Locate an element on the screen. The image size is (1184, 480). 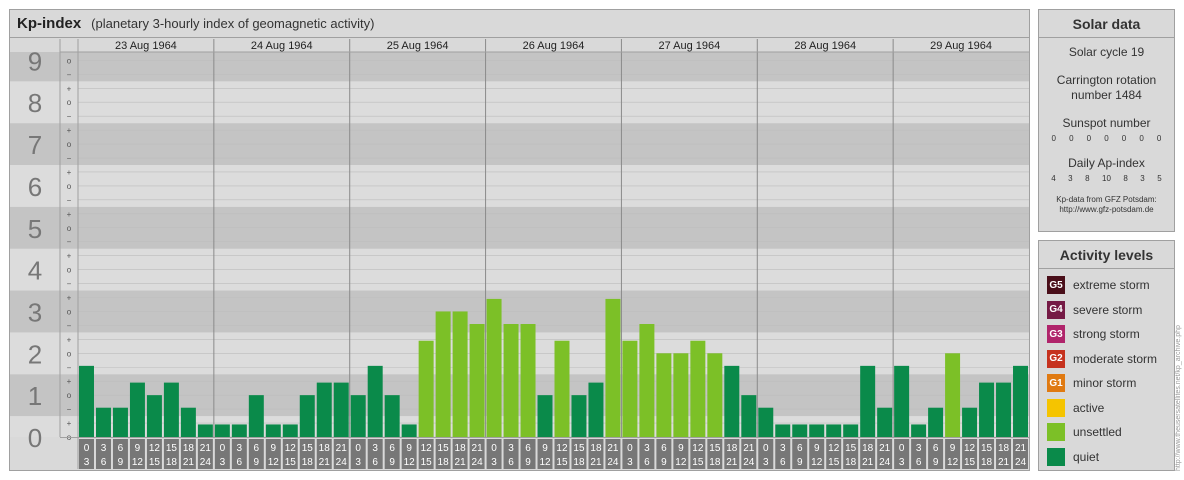
kp-bar-d1-s0 is located at coordinates (222, 430).